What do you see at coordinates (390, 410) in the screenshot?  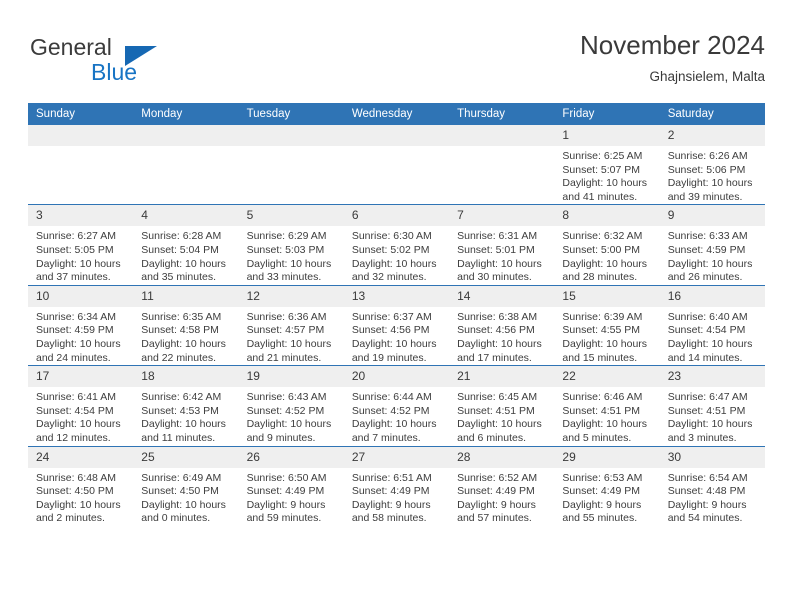 I see `sunset-time: Sunset: 4:52 PM` at bounding box center [390, 410].